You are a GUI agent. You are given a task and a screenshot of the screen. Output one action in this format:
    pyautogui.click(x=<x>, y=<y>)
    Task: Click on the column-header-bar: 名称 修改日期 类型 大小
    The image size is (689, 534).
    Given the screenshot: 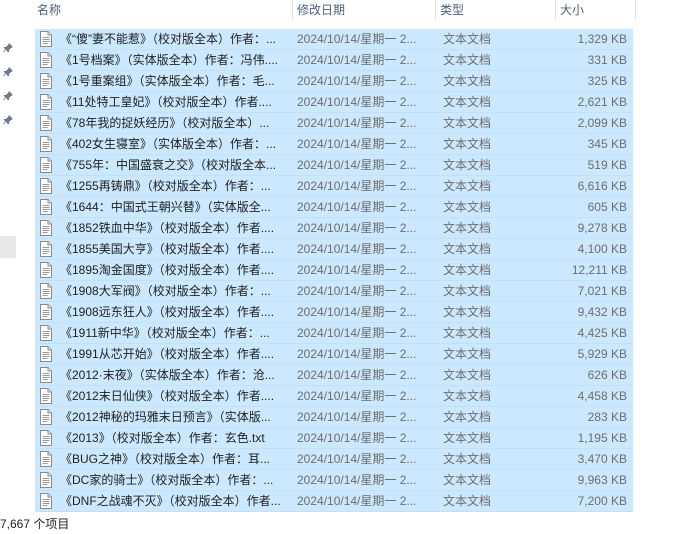 What is the action you would take?
    pyautogui.click(x=344, y=11)
    